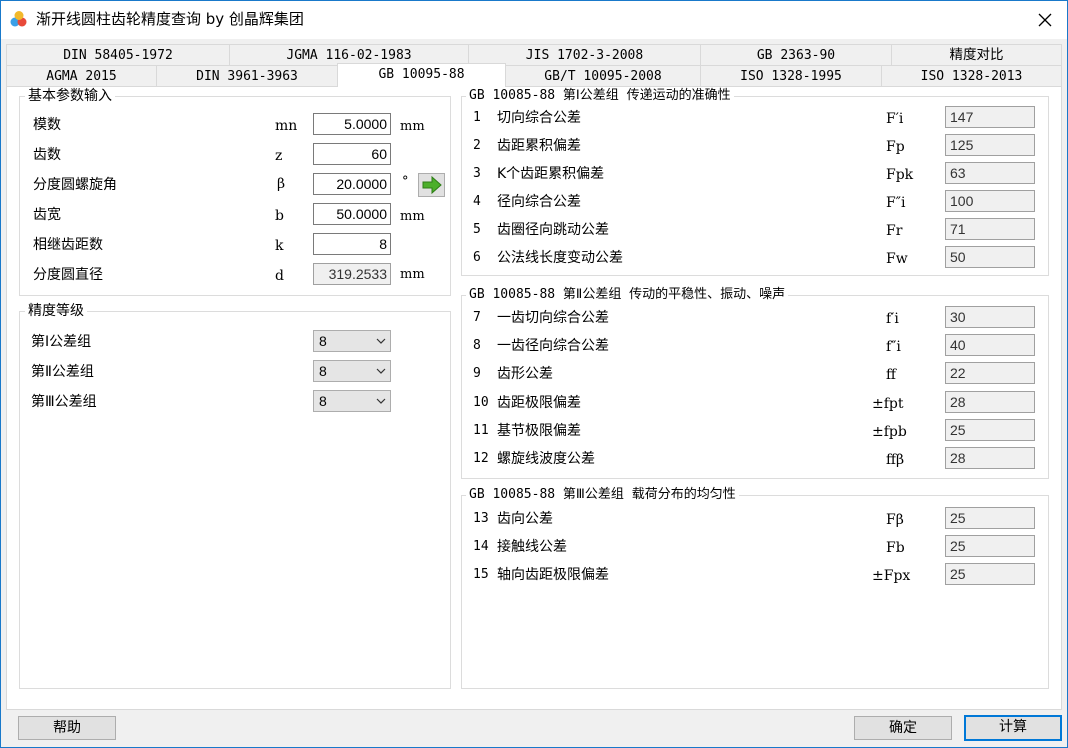 The height and width of the screenshot is (748, 1068). Describe the element at coordinates (791, 76) in the screenshot. I see `tab-iso-1328-1995: ISO 1328-1995` at that location.